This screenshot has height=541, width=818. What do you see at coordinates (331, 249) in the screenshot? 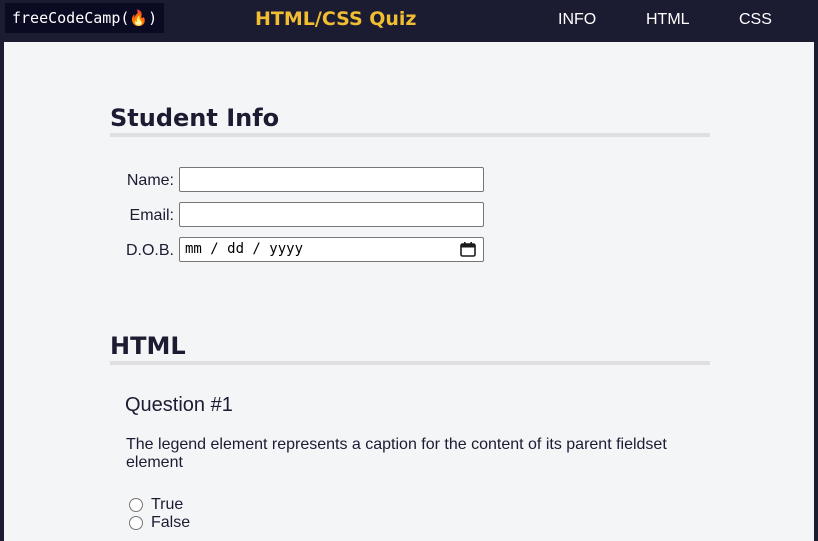
I see `dob-input: mm / dd / yyyy` at bounding box center [331, 249].